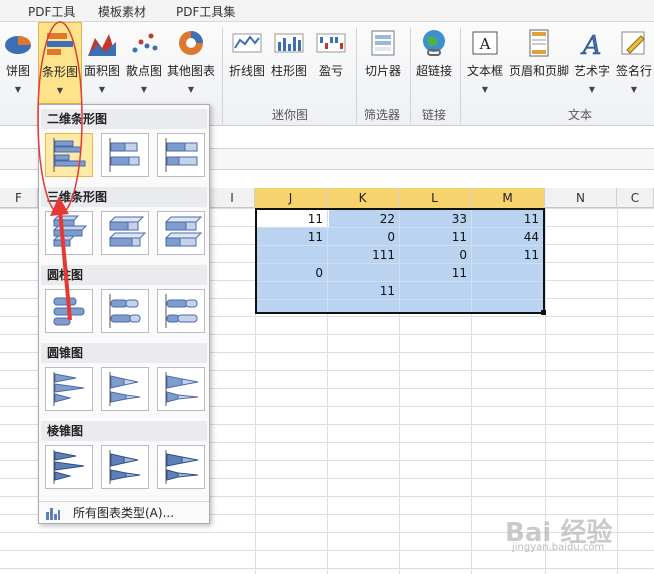 The image size is (654, 574). What do you see at coordinates (363, 219) in the screenshot?
I see `cell-k1: 22` at bounding box center [363, 219].